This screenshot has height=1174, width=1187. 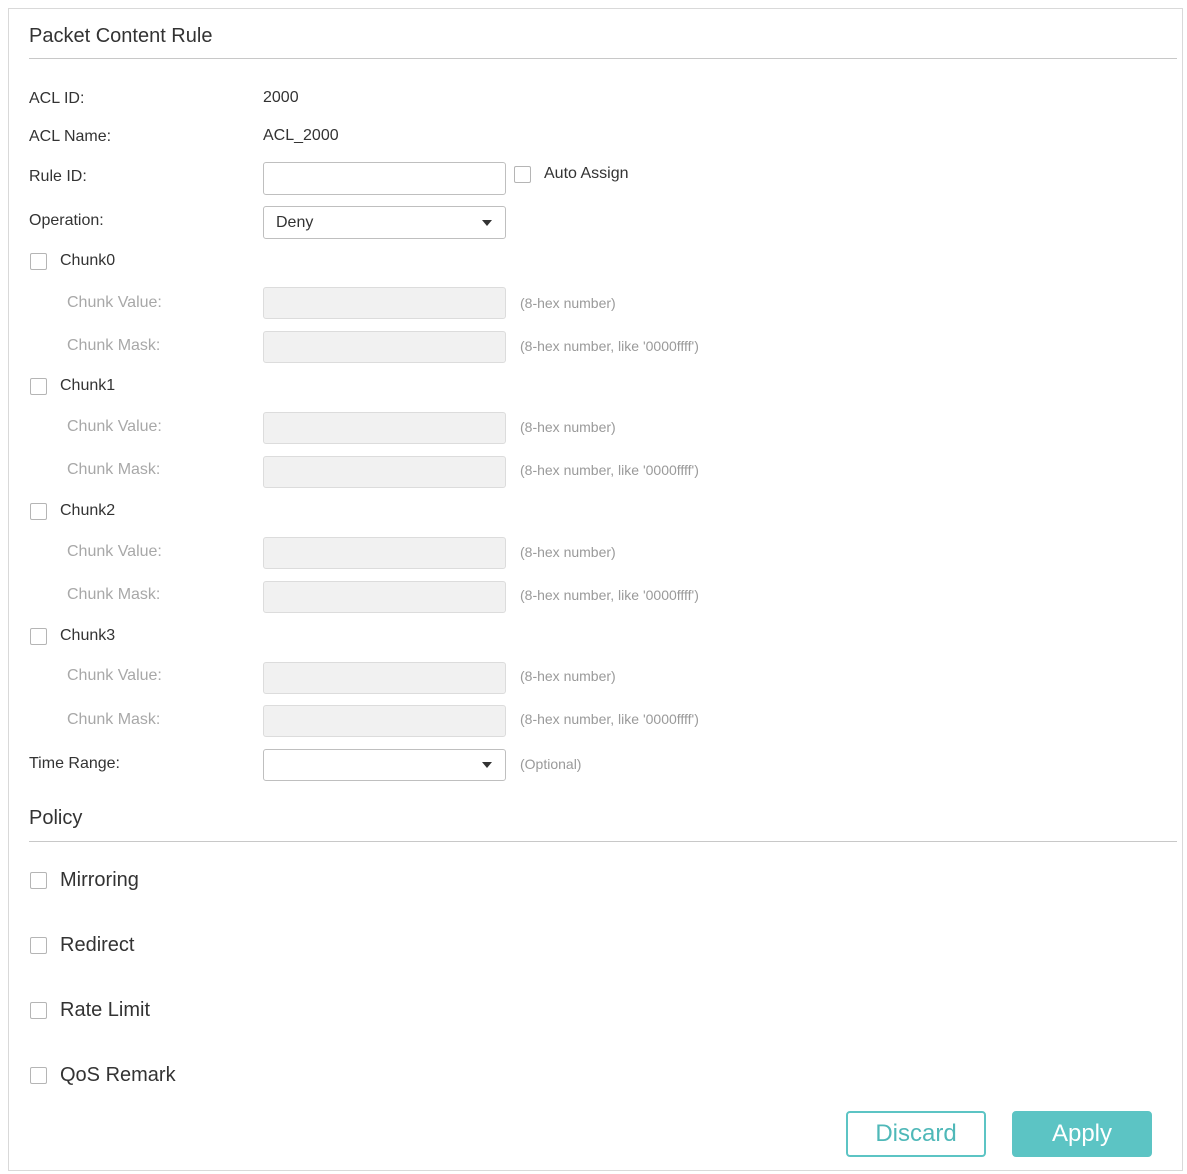 What do you see at coordinates (114, 426) in the screenshot?
I see `chunk1-value-label: Chunk Value:` at bounding box center [114, 426].